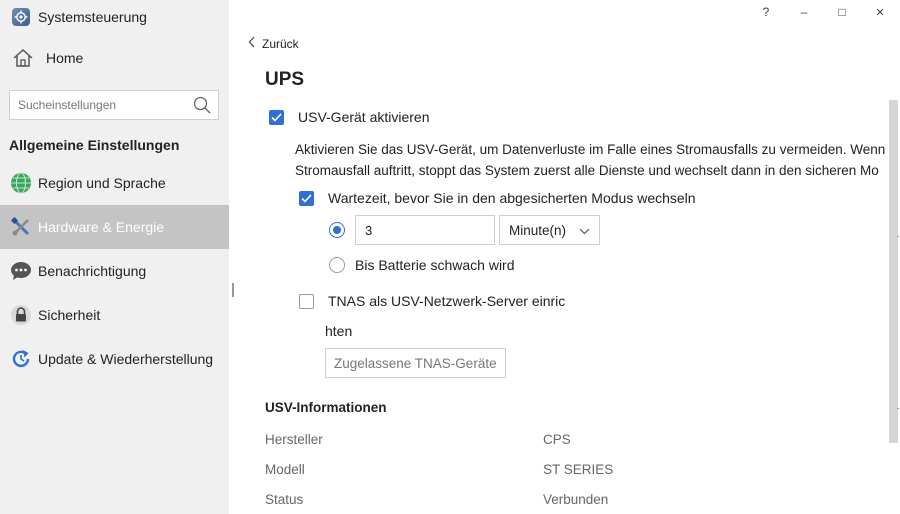 This screenshot has width=900, height=514. Describe the element at coordinates (21, 17) in the screenshot. I see `settings-app-icon` at that location.